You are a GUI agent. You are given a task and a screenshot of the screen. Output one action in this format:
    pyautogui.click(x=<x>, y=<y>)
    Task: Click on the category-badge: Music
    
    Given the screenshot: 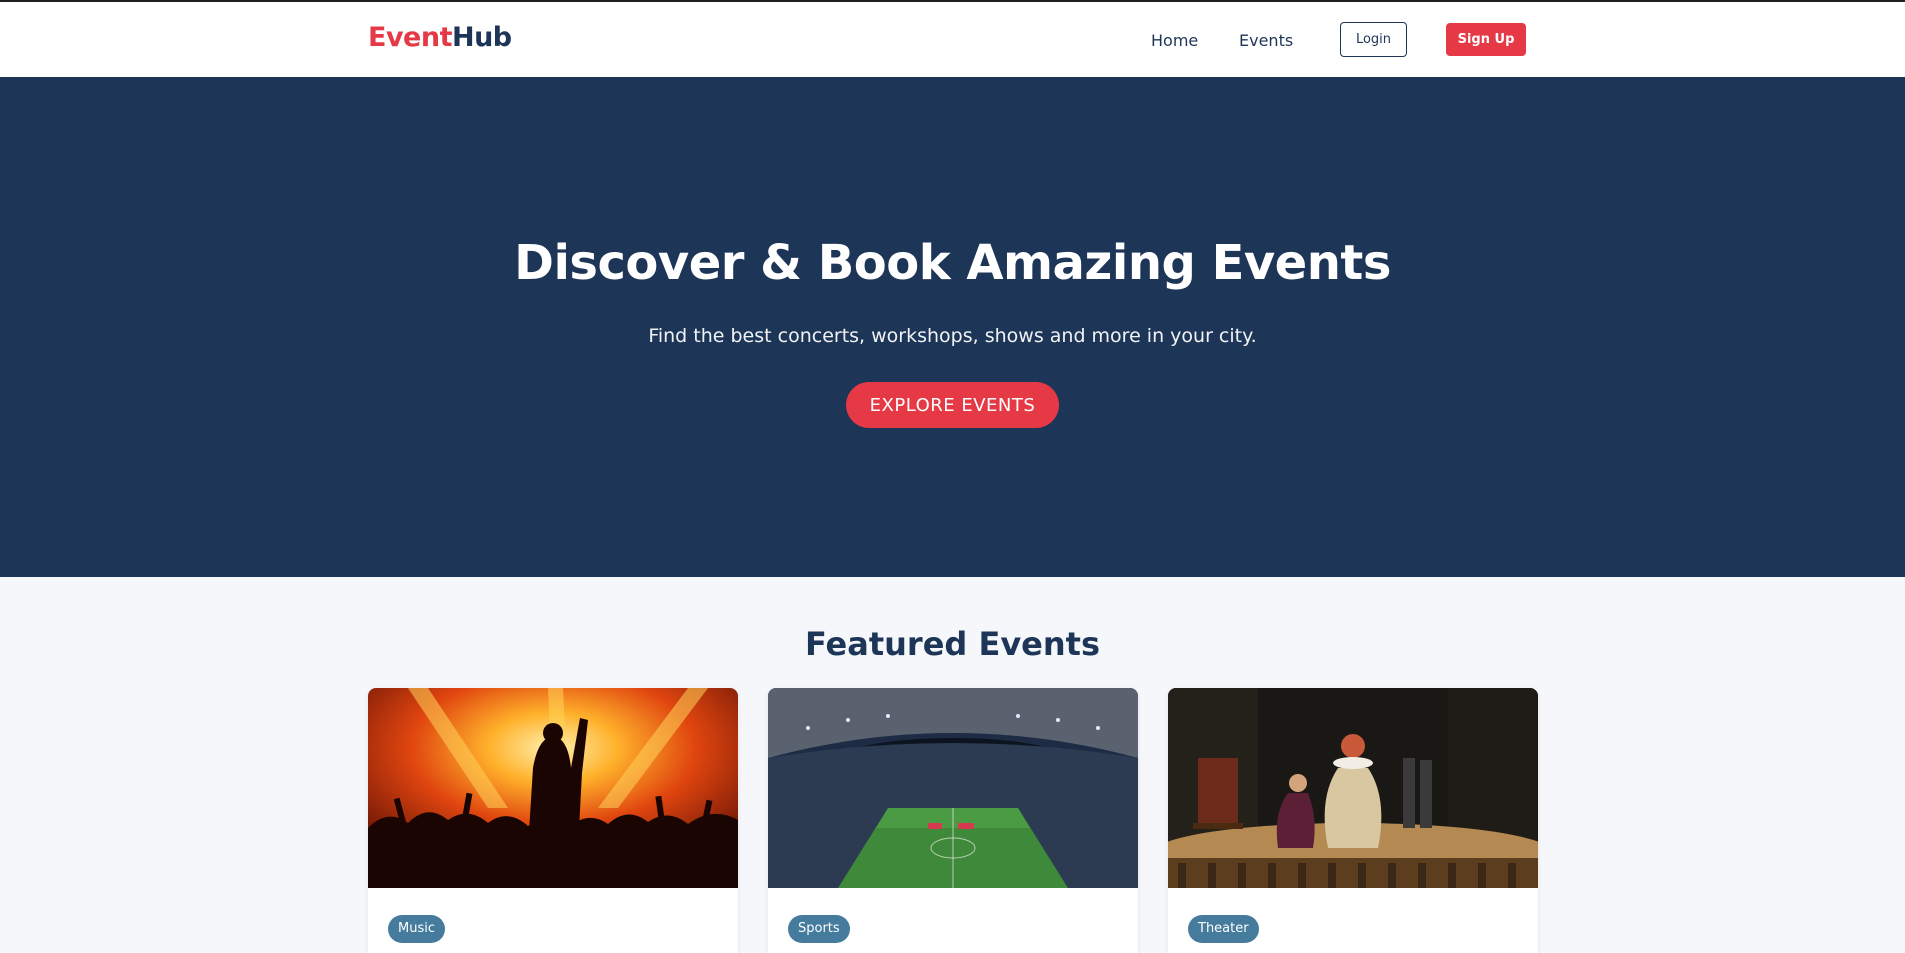 What is the action you would take?
    pyautogui.click(x=416, y=929)
    